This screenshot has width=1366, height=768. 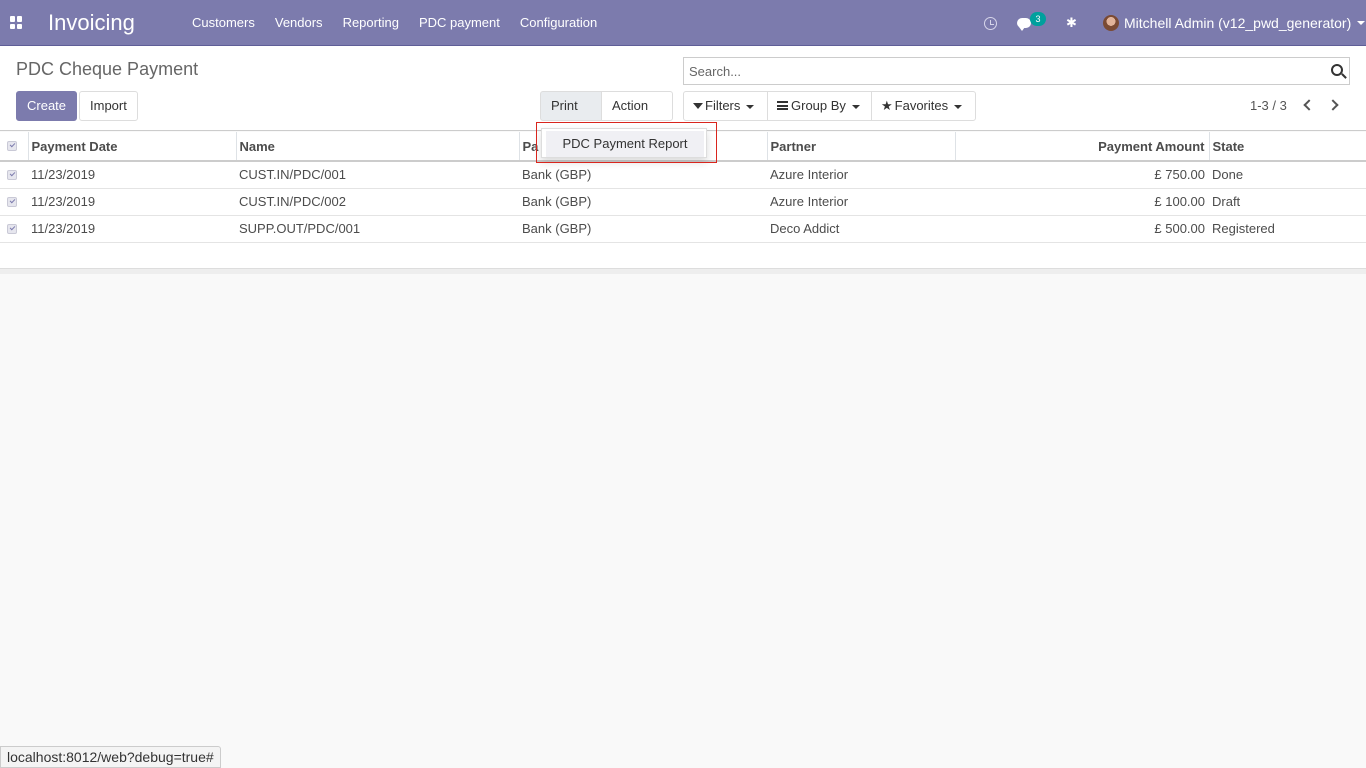 What do you see at coordinates (377, 202) in the screenshot?
I see `cell-name: CUST.IN/PDC/002` at bounding box center [377, 202].